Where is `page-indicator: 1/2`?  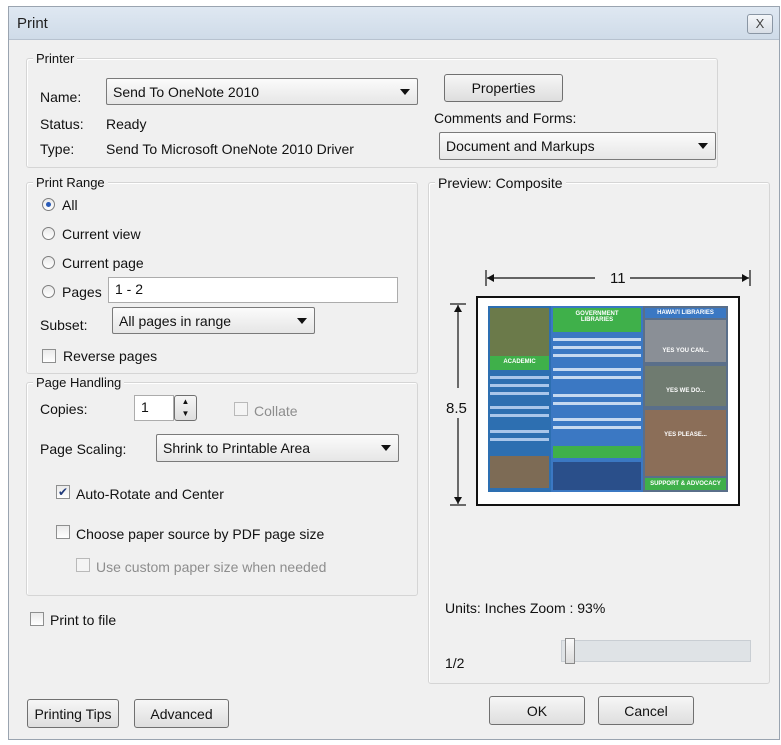 page-indicator: 1/2 is located at coordinates (455, 663).